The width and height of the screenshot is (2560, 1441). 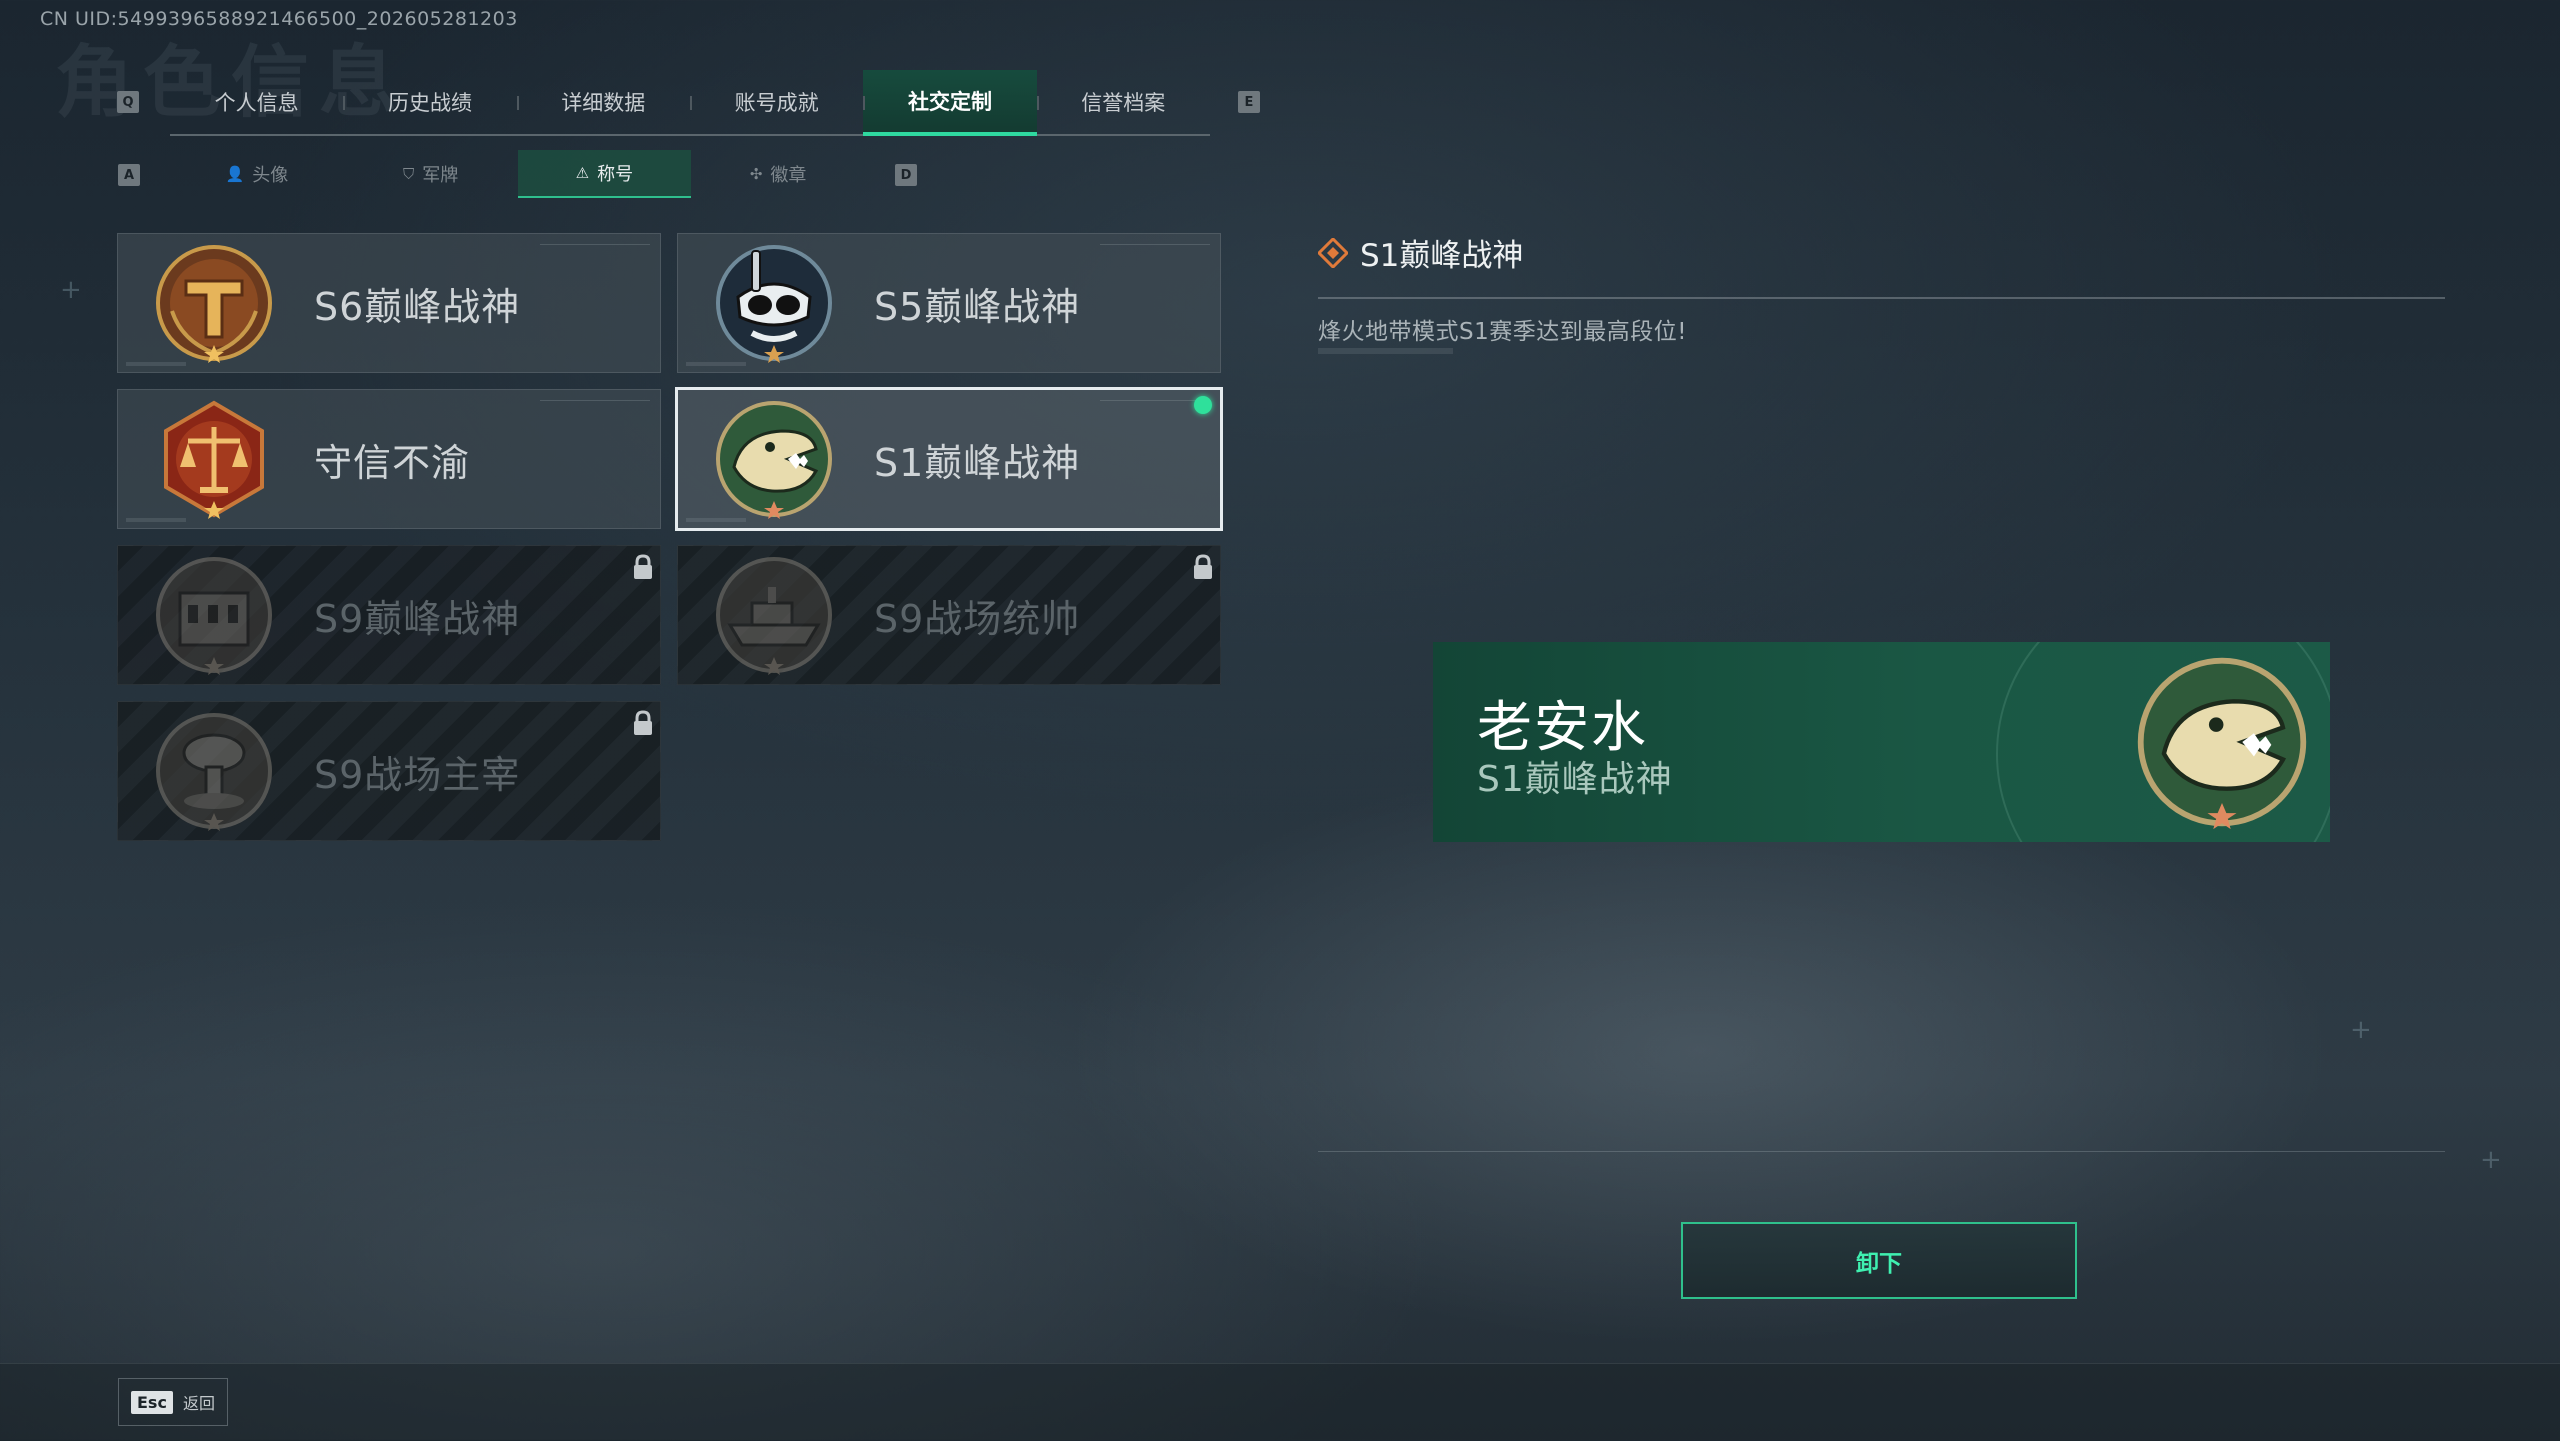 I want to click on title-name: S5巅峰战神, so click(x=977, y=306).